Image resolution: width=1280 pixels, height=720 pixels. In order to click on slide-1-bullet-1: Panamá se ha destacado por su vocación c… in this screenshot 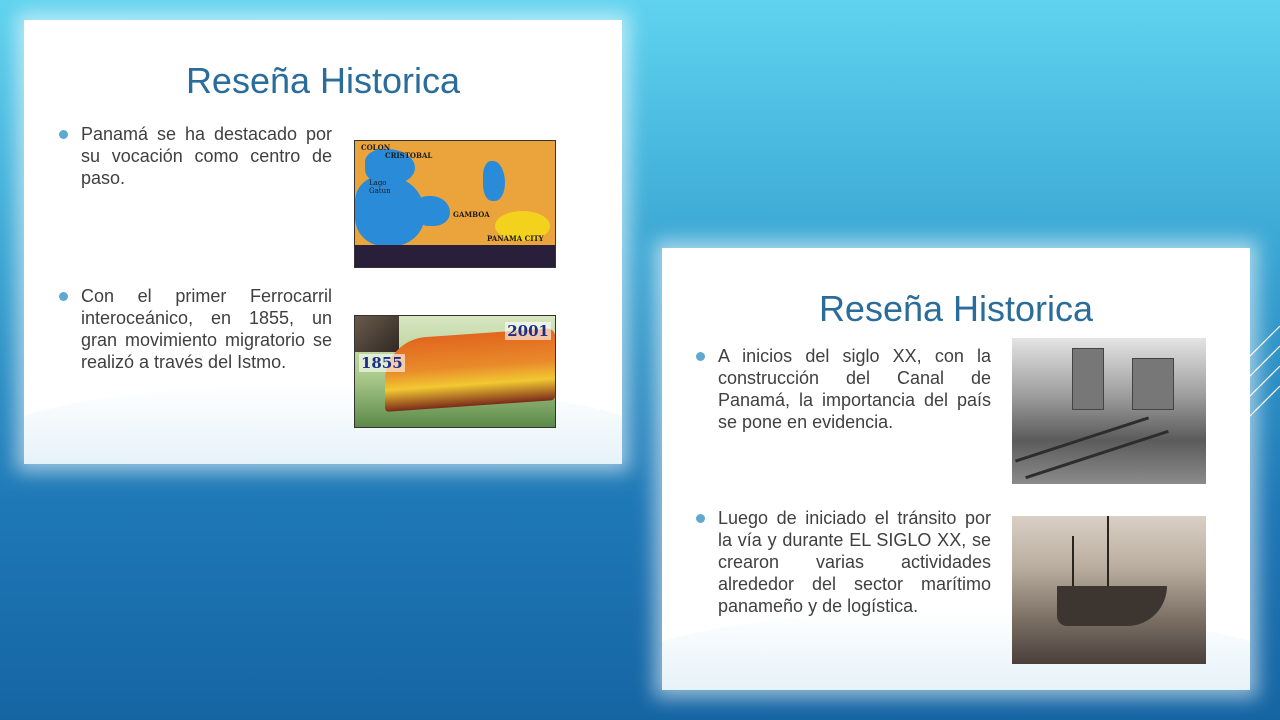, I will do `click(195, 156)`.